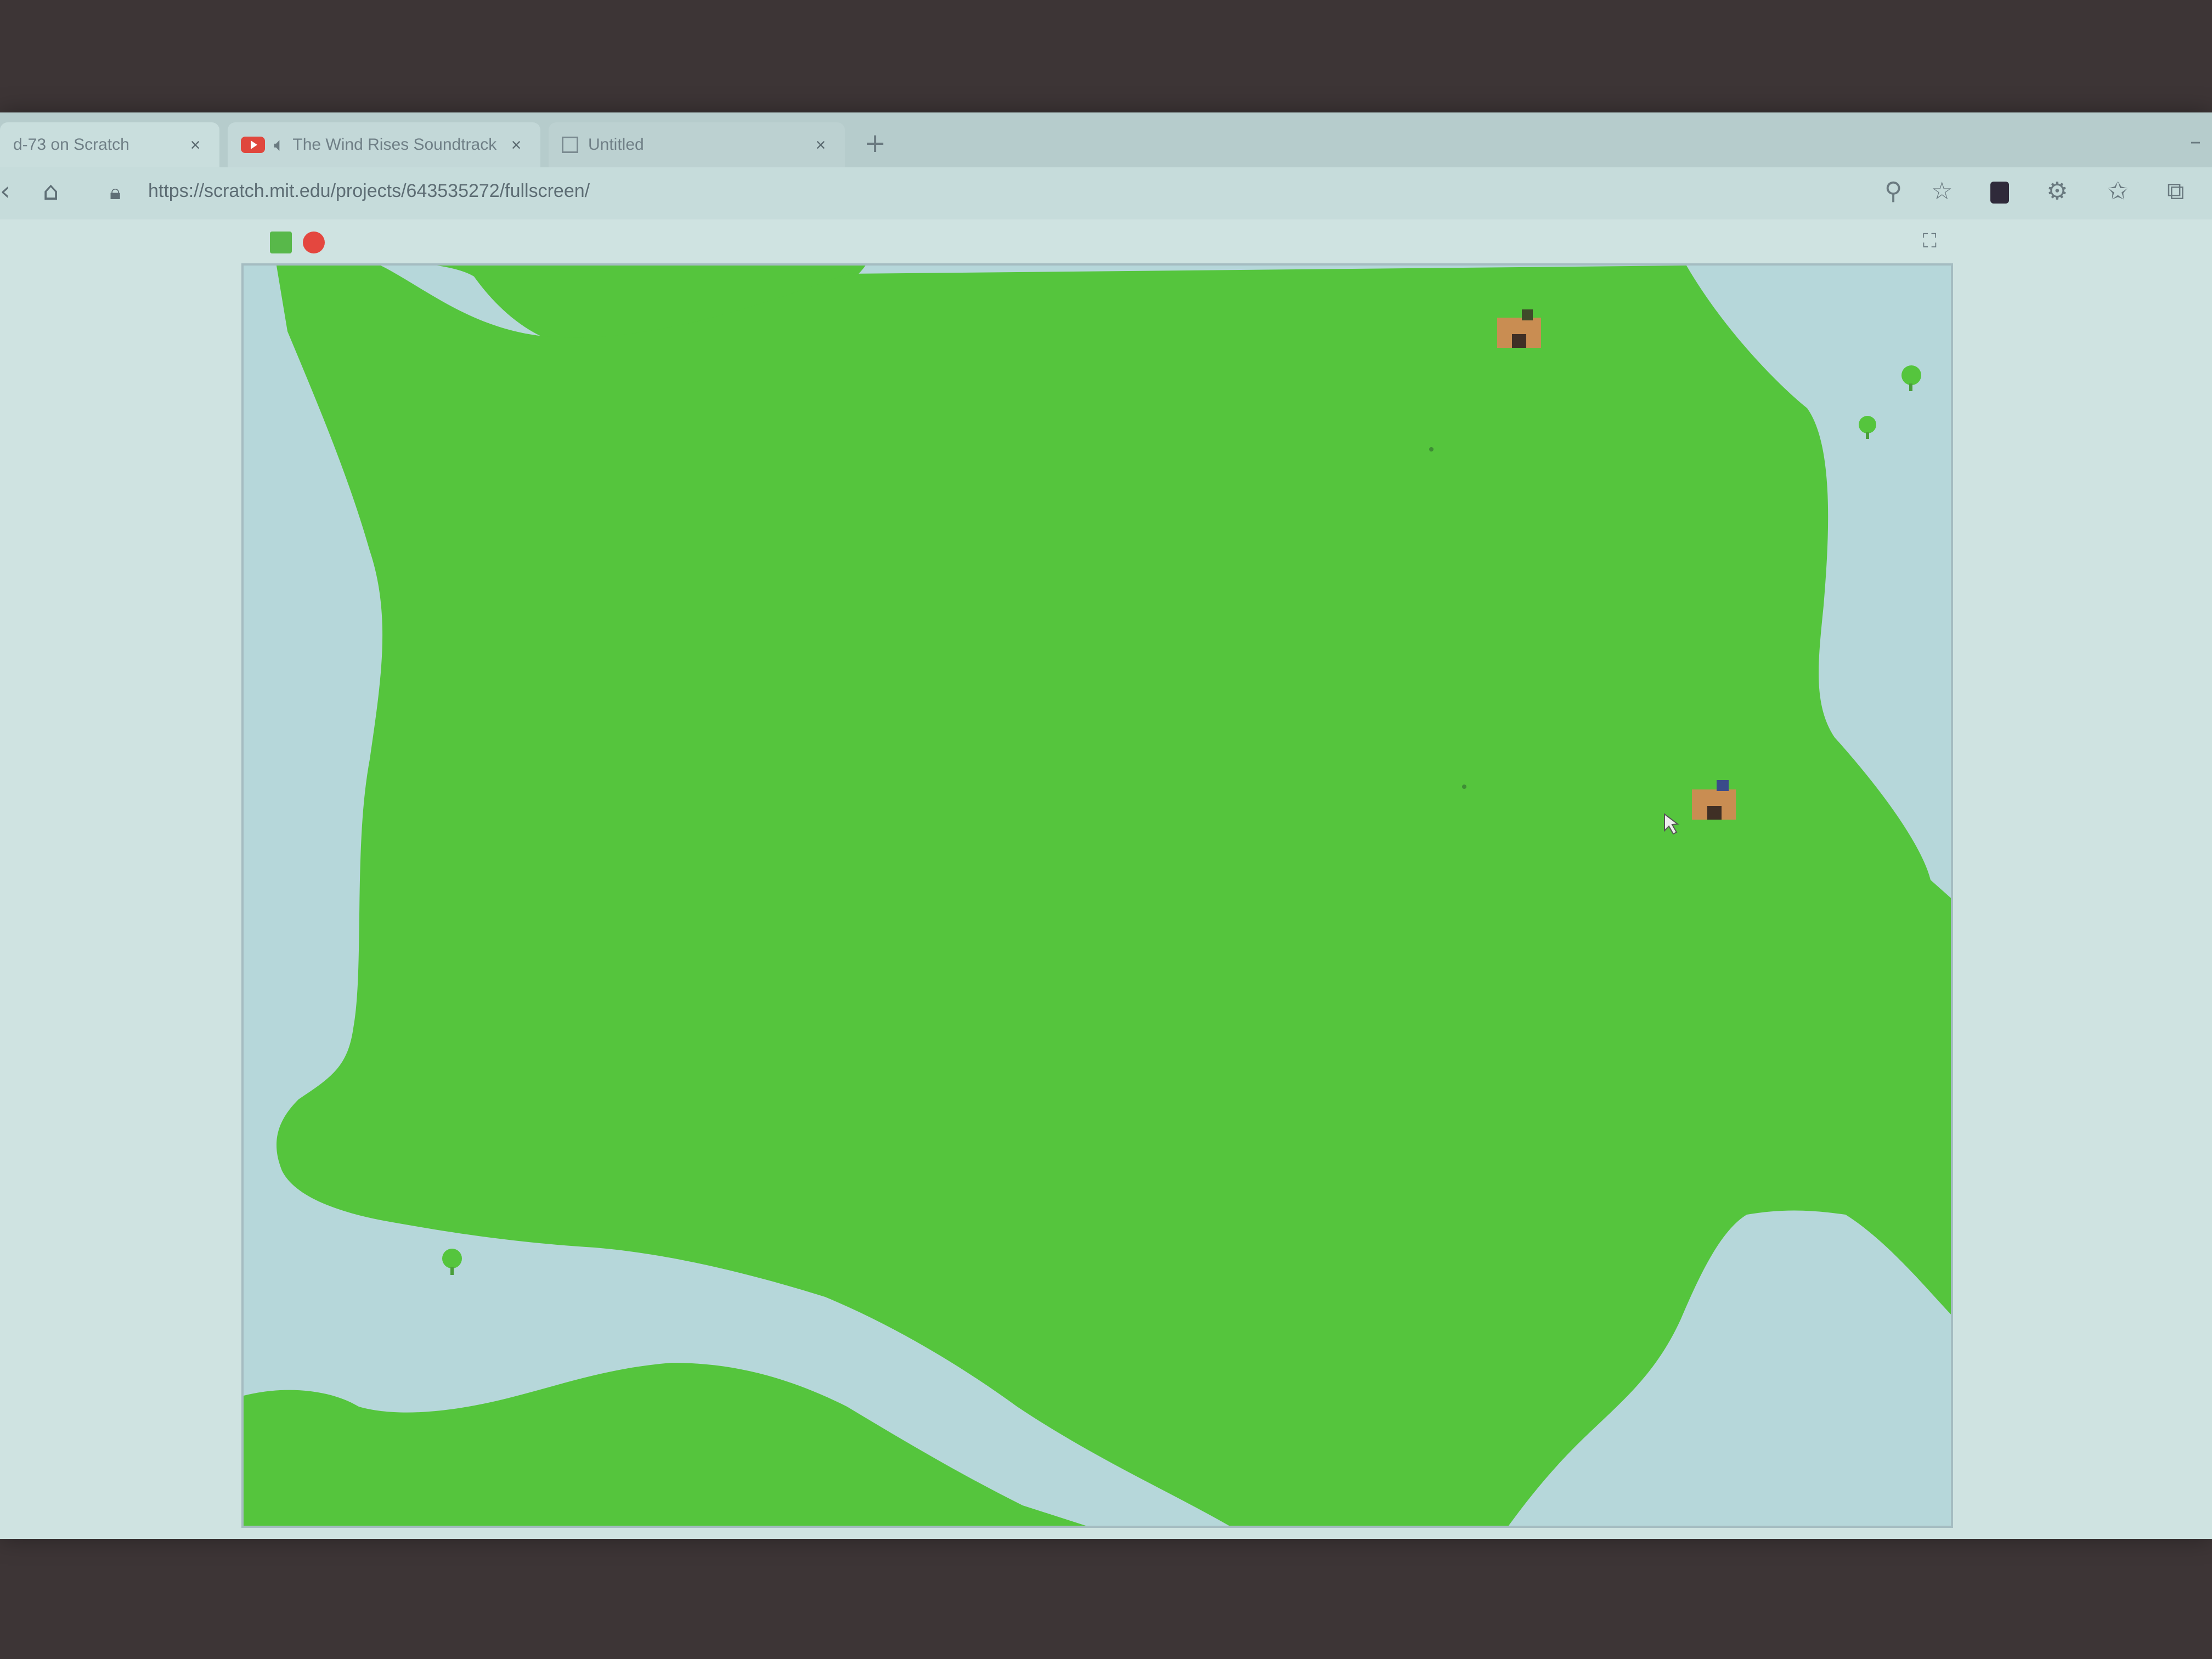 Image resolution: width=2212 pixels, height=1659 pixels. Describe the element at coordinates (253, 145) in the screenshot. I see `youtube-icon` at that location.